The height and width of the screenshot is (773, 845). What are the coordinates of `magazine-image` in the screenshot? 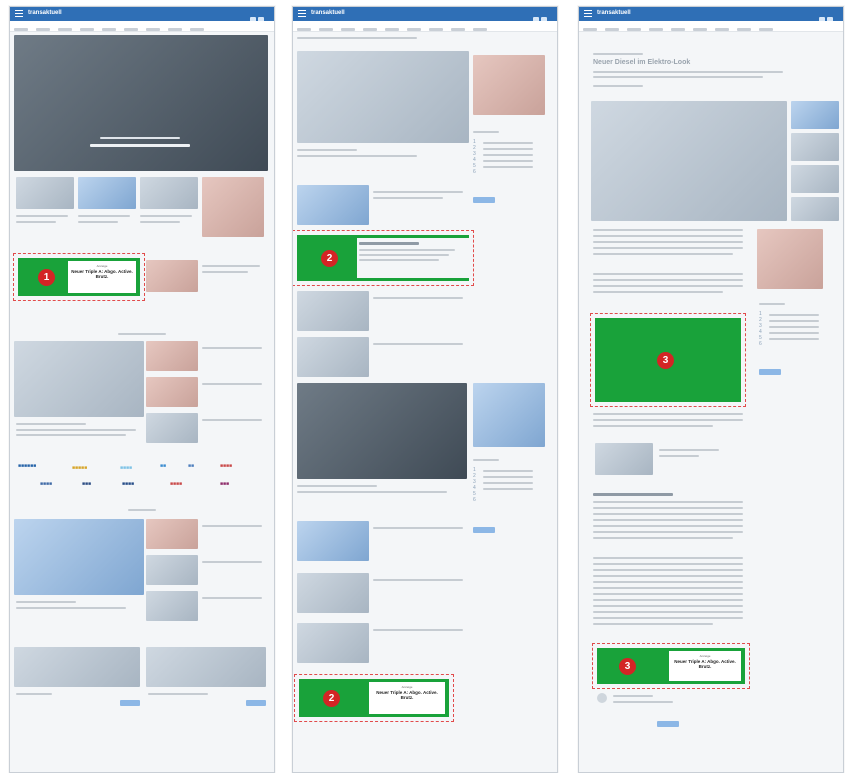 It's located at (206, 667).